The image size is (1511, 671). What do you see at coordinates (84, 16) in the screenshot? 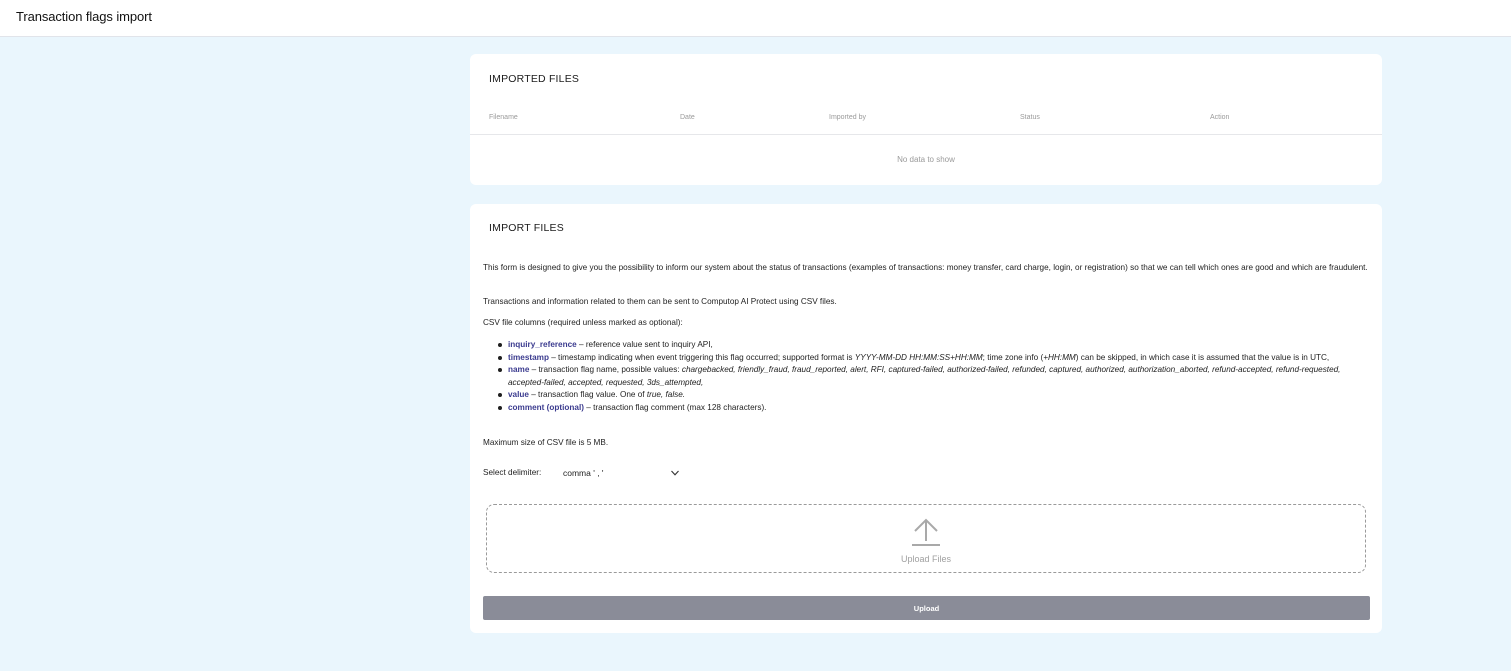
I see `page-title: Transaction flags import` at bounding box center [84, 16].